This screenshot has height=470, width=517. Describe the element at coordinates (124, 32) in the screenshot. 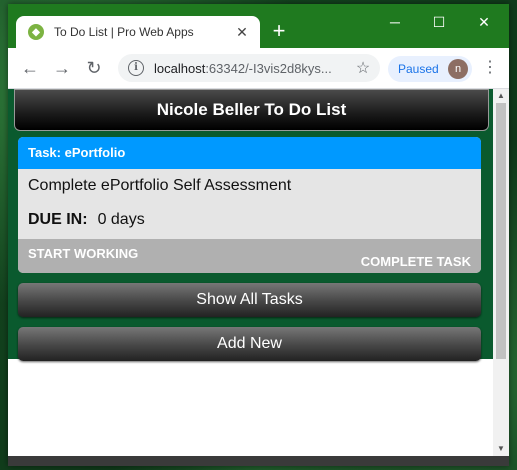

I see `tab-title: To Do List | Pro Web Apps` at that location.